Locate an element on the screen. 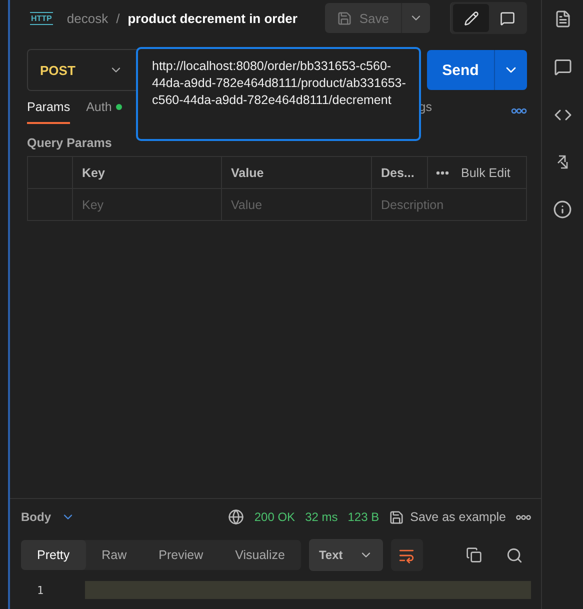 The image size is (583, 609). pencil-icon is located at coordinates (471, 18).